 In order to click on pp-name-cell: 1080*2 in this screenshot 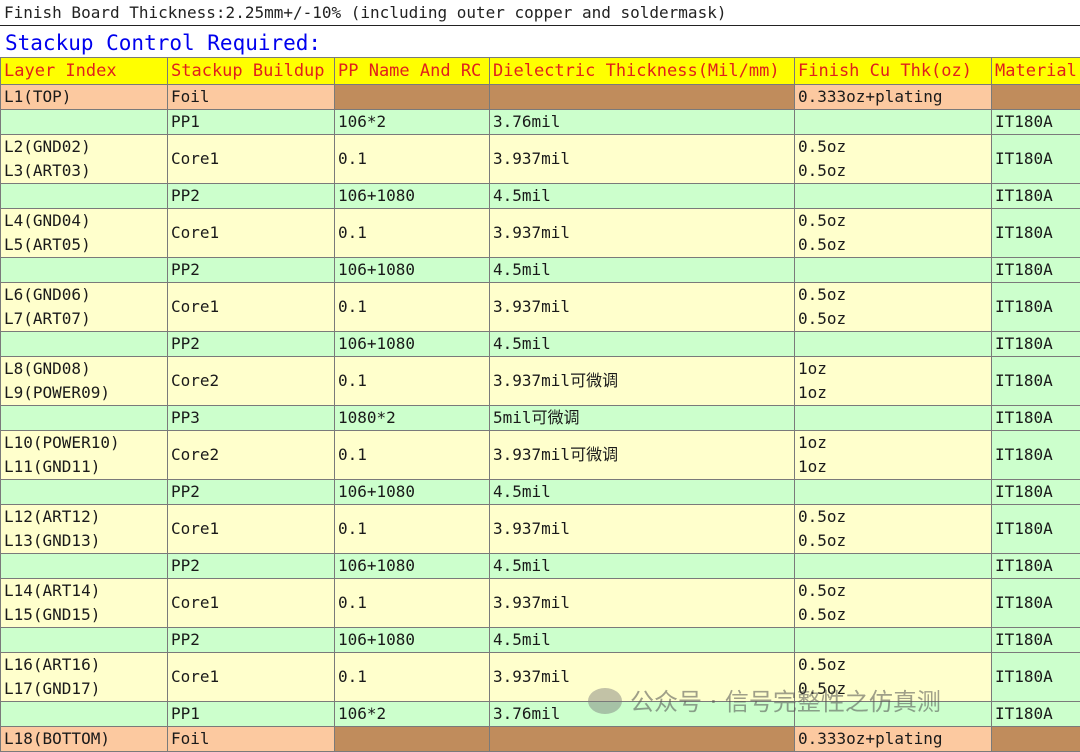, I will do `click(412, 418)`.